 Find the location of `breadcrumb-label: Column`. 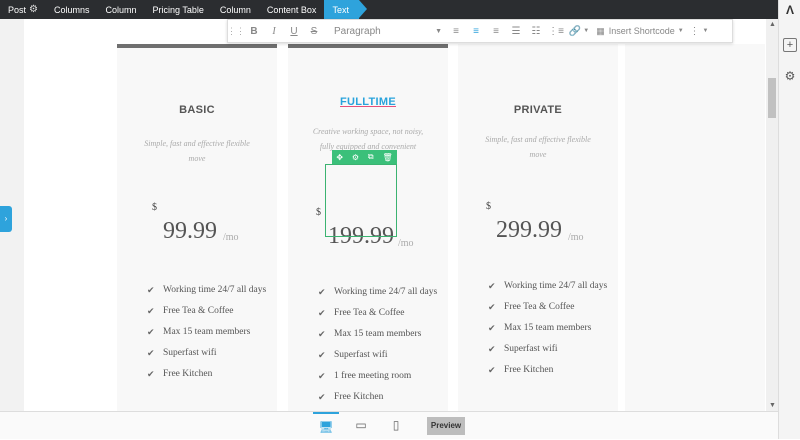

breadcrumb-label: Column is located at coordinates (121, 9).